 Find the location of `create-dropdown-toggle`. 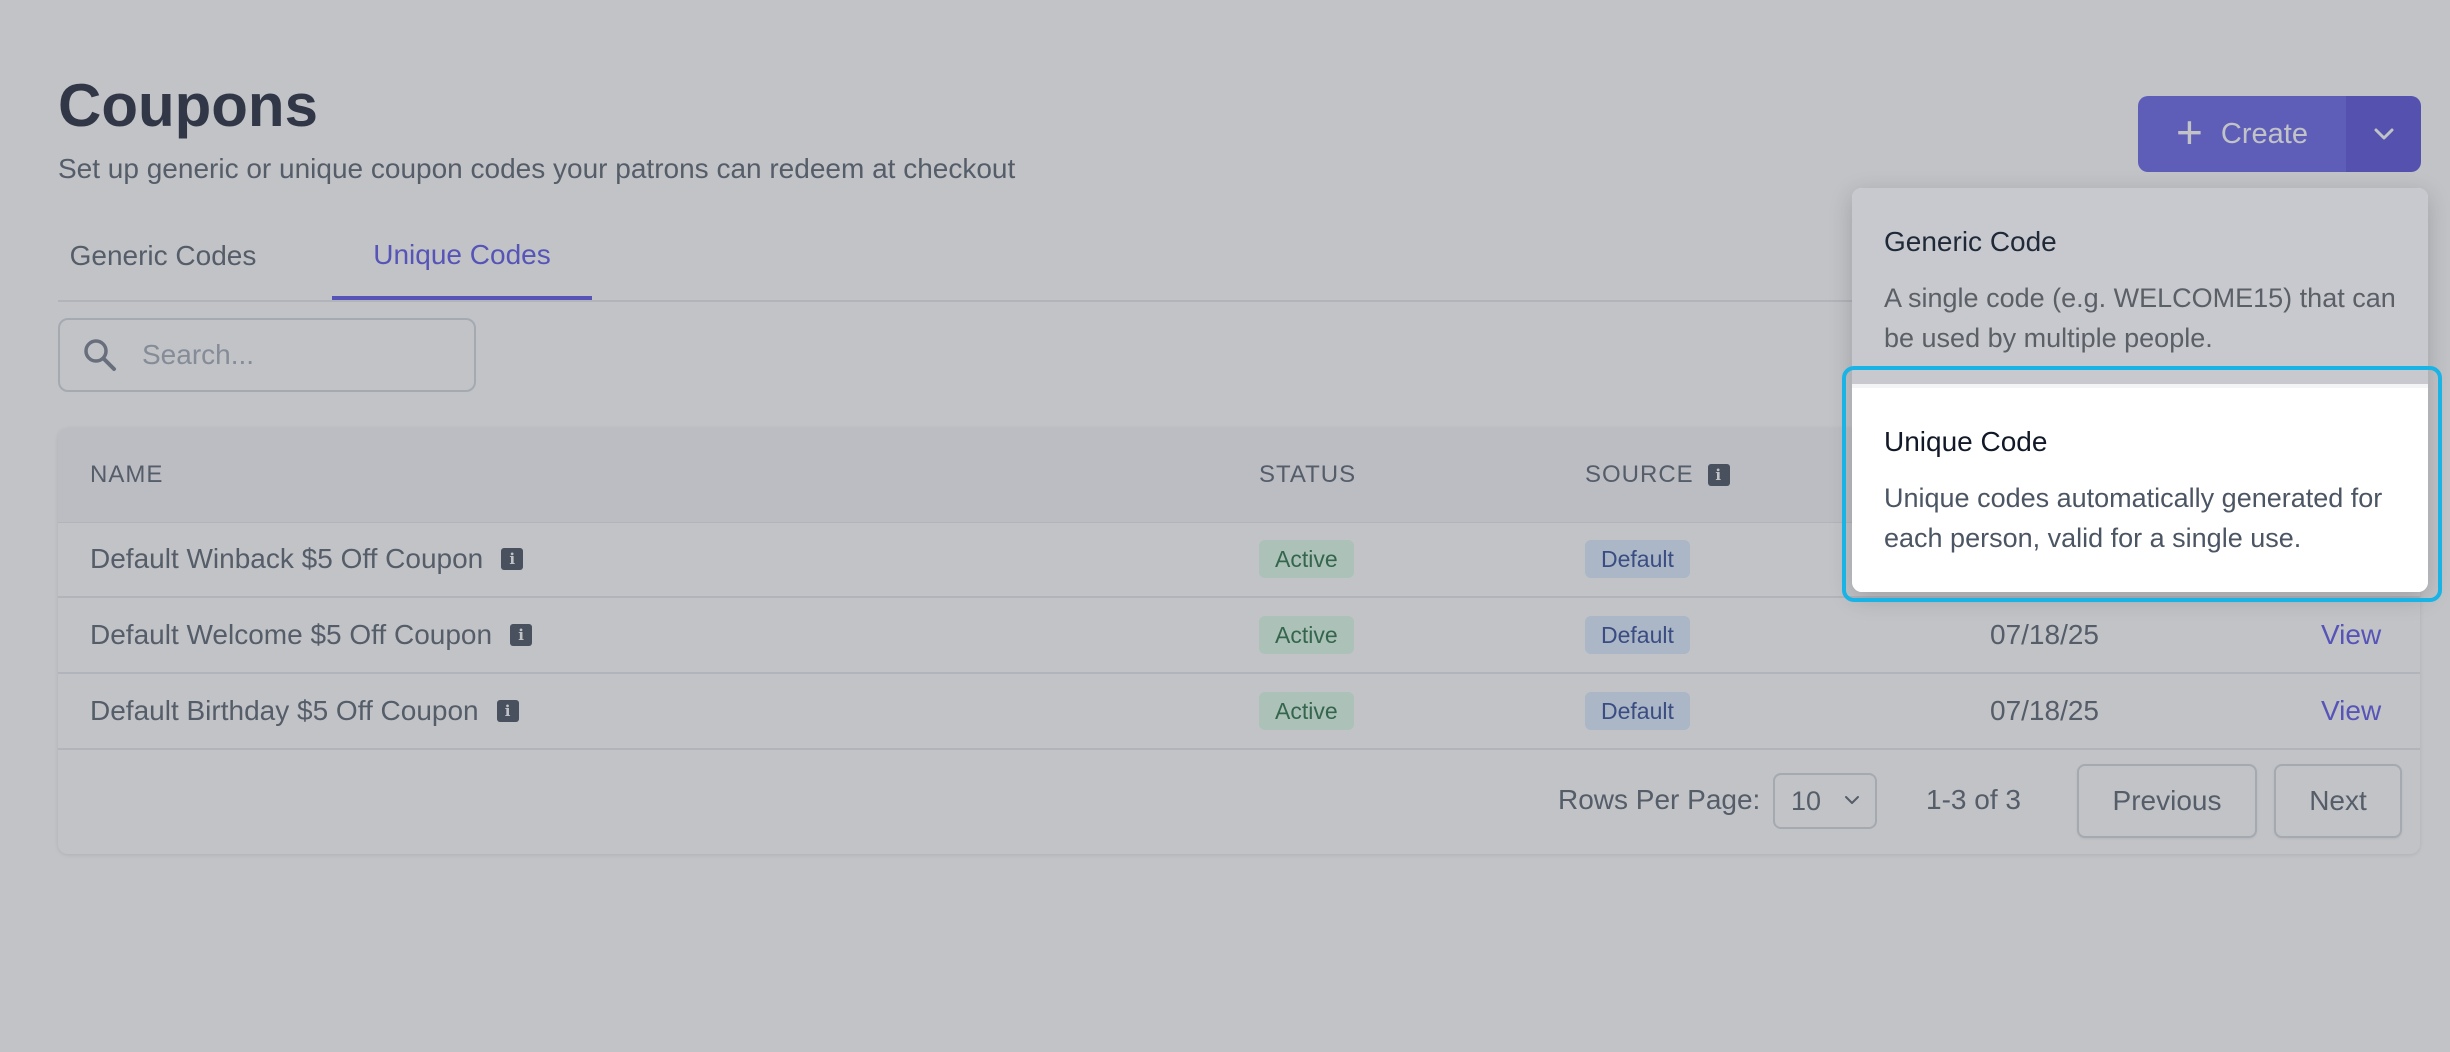

create-dropdown-toggle is located at coordinates (2383, 134).